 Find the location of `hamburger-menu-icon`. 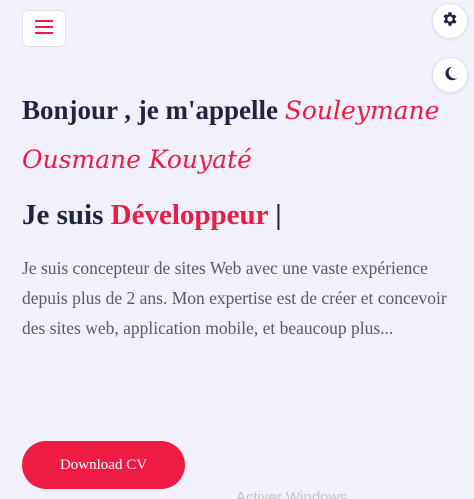

hamburger-menu-icon is located at coordinates (44, 28).